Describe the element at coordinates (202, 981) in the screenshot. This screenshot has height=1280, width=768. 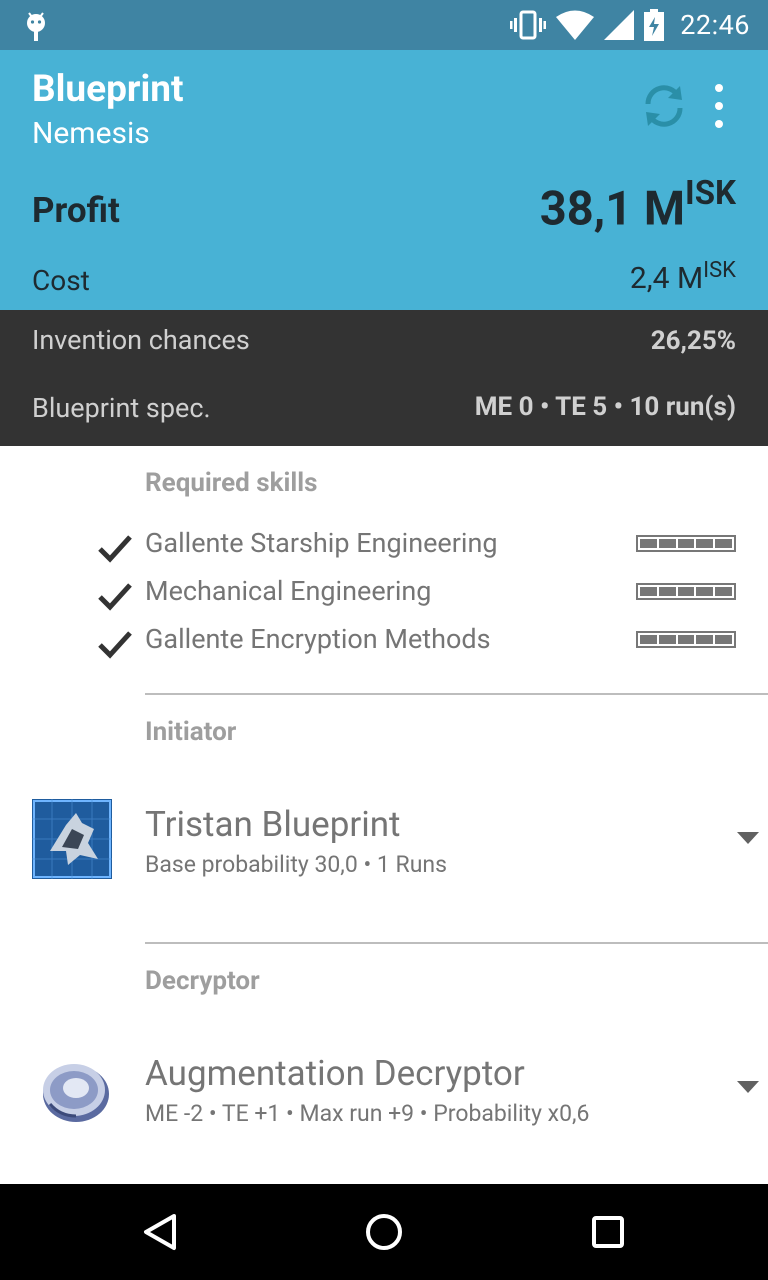
I see `decryptor-header: Decryptor` at that location.